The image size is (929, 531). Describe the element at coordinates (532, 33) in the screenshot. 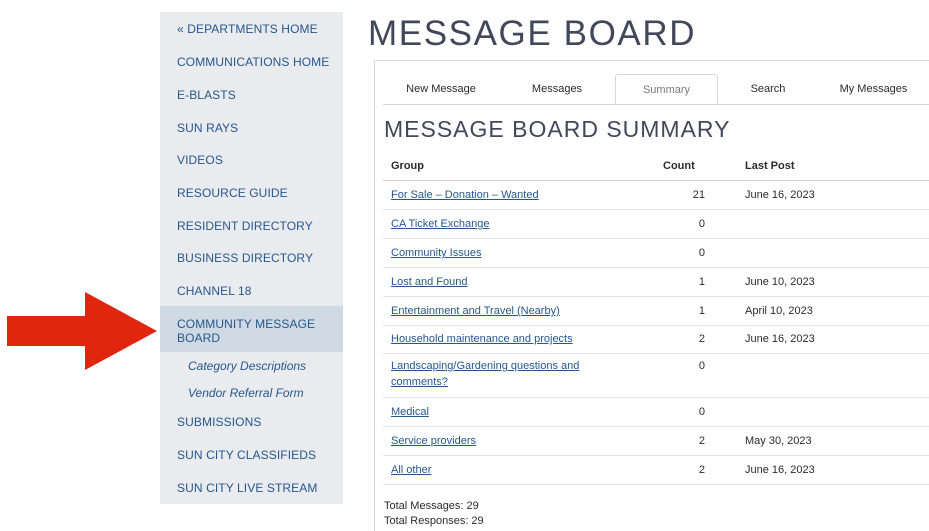

I see `page-title: MESSAGE BOARD` at that location.